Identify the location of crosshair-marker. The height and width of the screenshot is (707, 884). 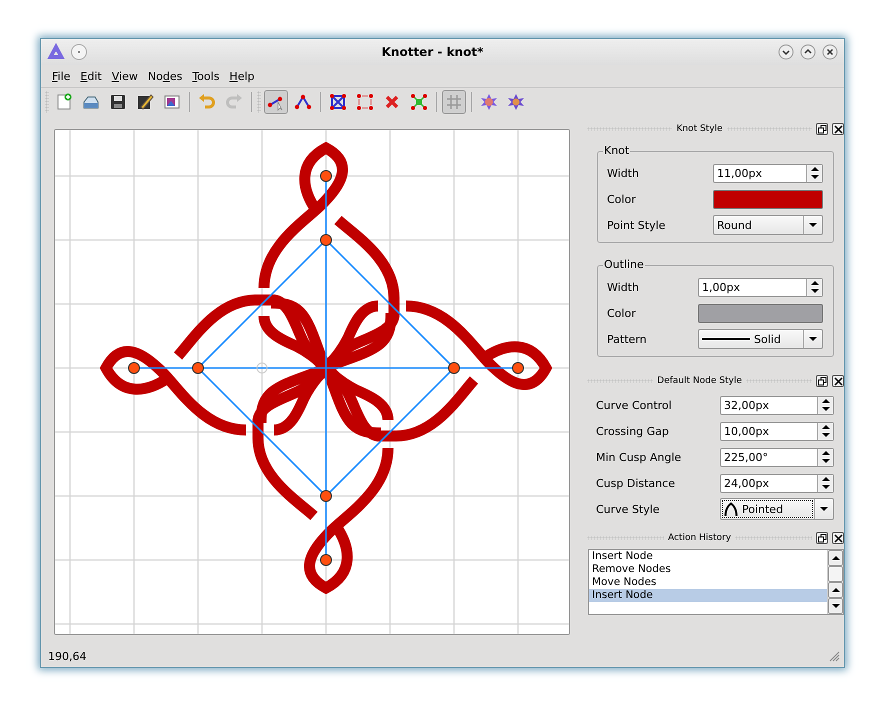
(262, 368).